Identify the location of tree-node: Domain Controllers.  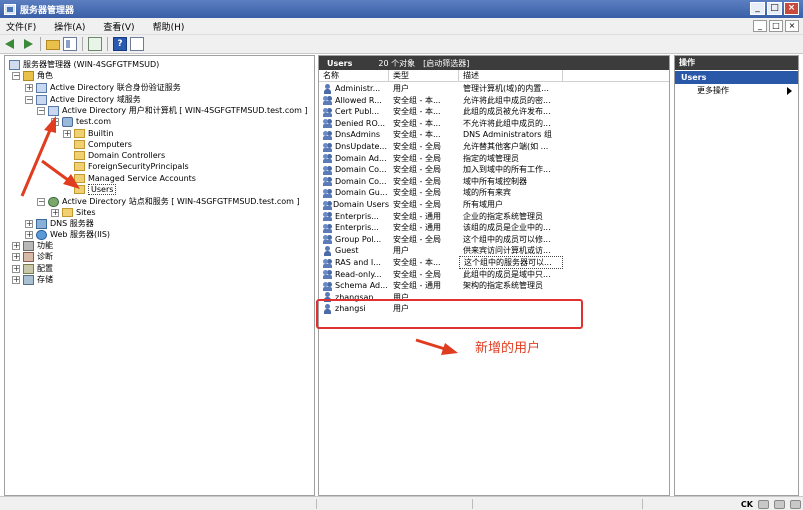
(114, 155).